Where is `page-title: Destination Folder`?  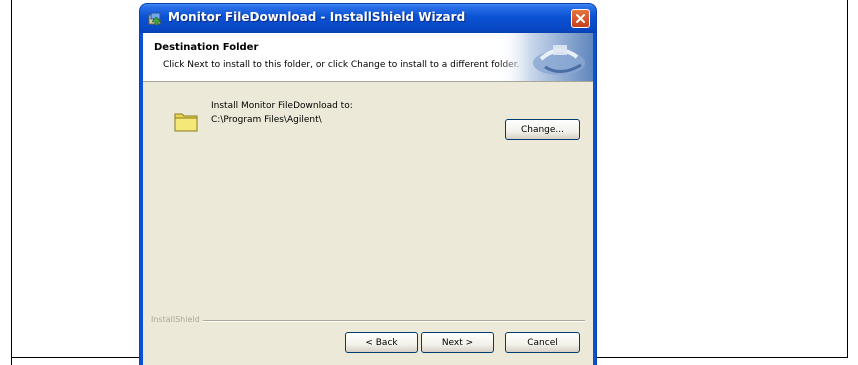 page-title: Destination Folder is located at coordinates (206, 47).